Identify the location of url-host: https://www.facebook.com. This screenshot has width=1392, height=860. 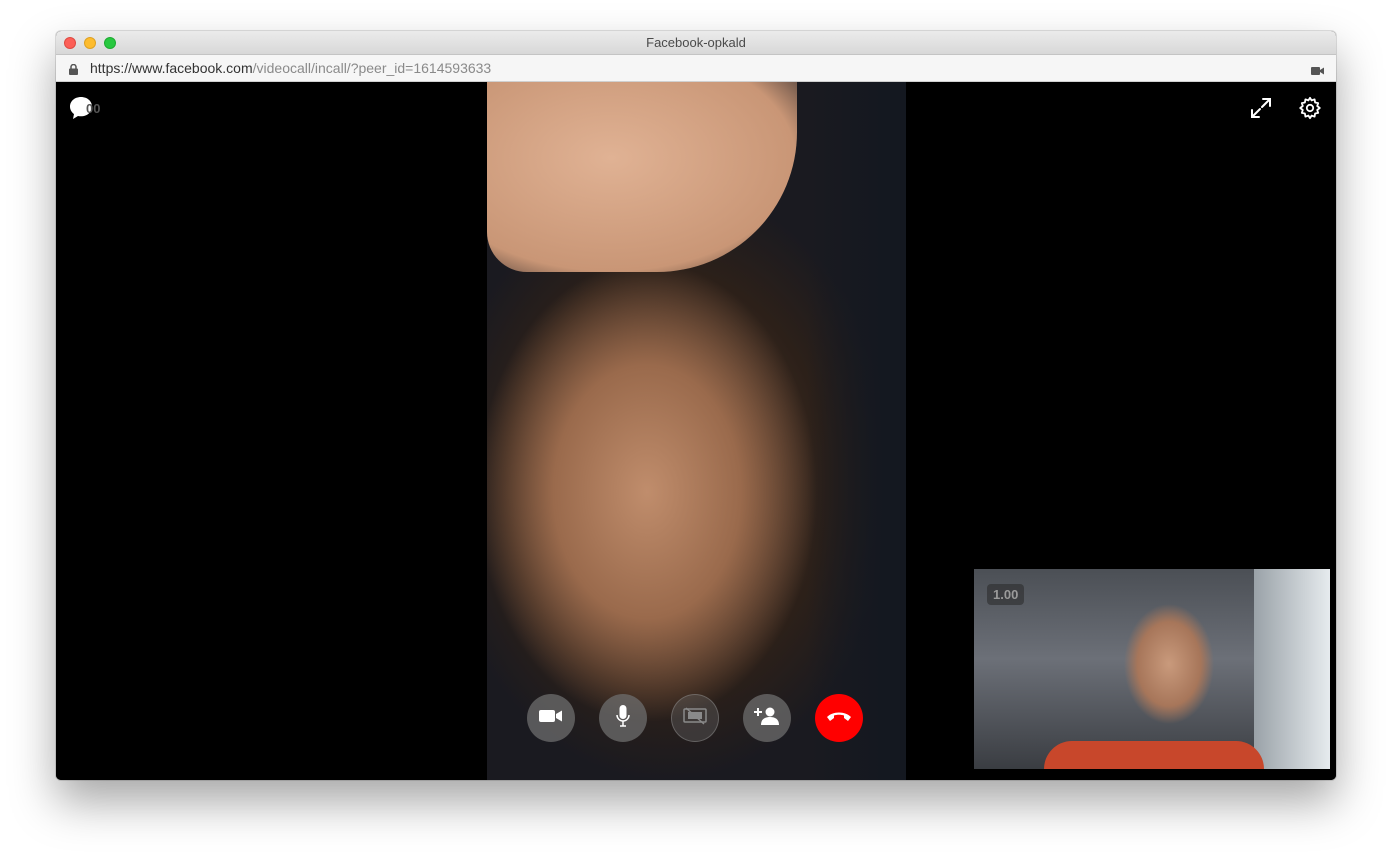
(171, 68).